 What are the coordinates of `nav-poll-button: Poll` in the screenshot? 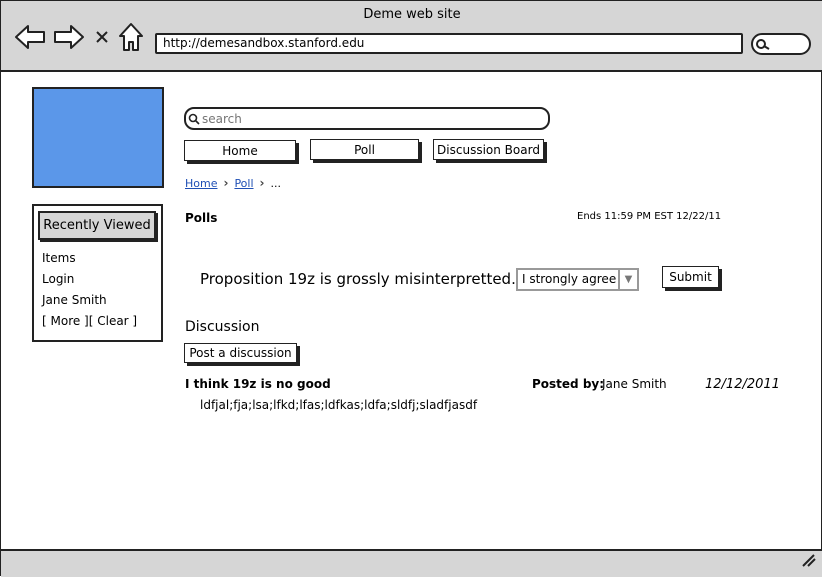 It's located at (364, 149).